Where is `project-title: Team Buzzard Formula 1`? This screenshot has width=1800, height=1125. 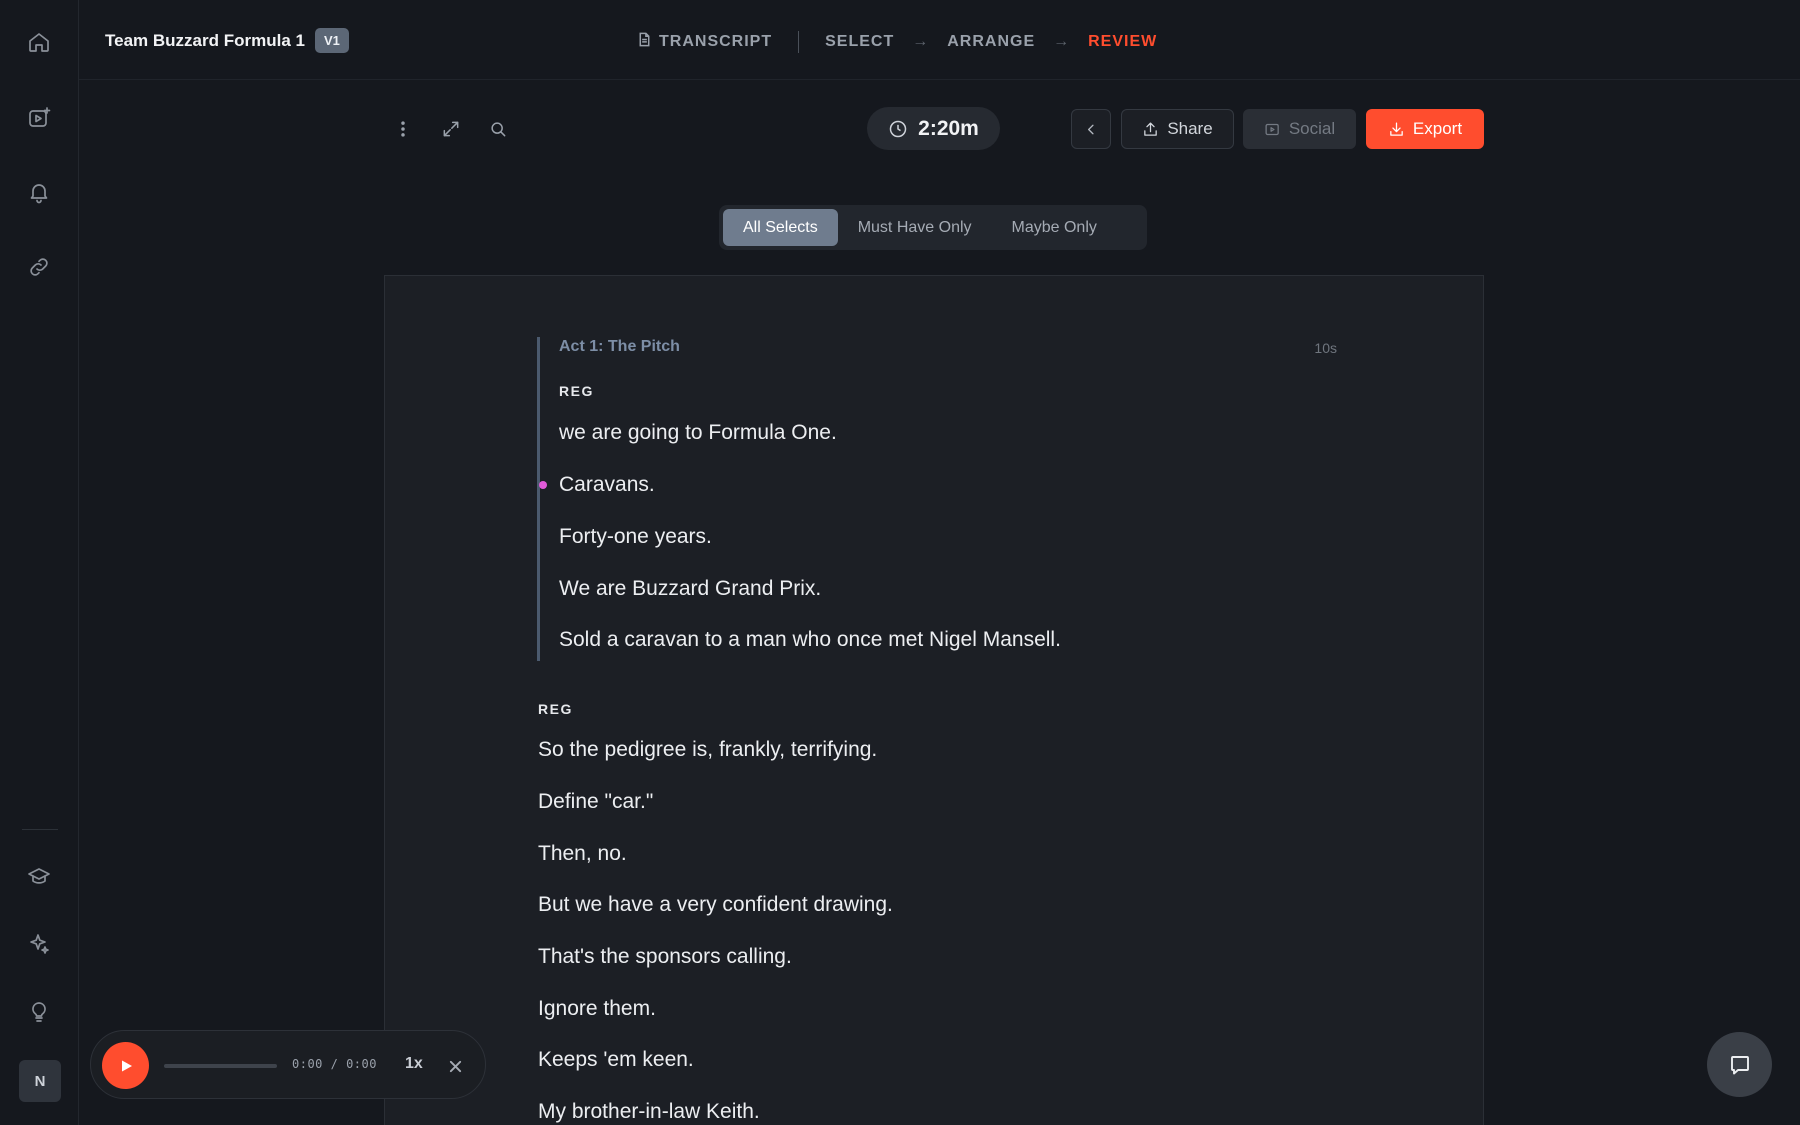 project-title: Team Buzzard Formula 1 is located at coordinates (205, 40).